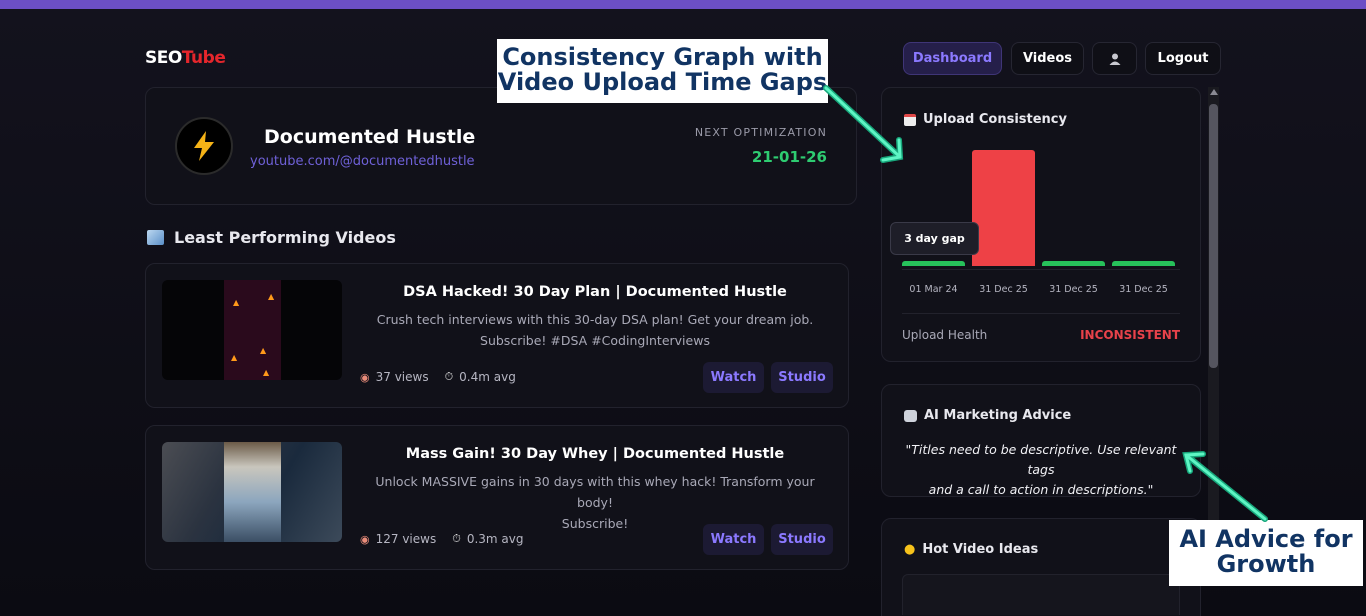 The width and height of the screenshot is (1366, 616). What do you see at coordinates (1225, 486) in the screenshot?
I see `arrow-to-advice-inner` at bounding box center [1225, 486].